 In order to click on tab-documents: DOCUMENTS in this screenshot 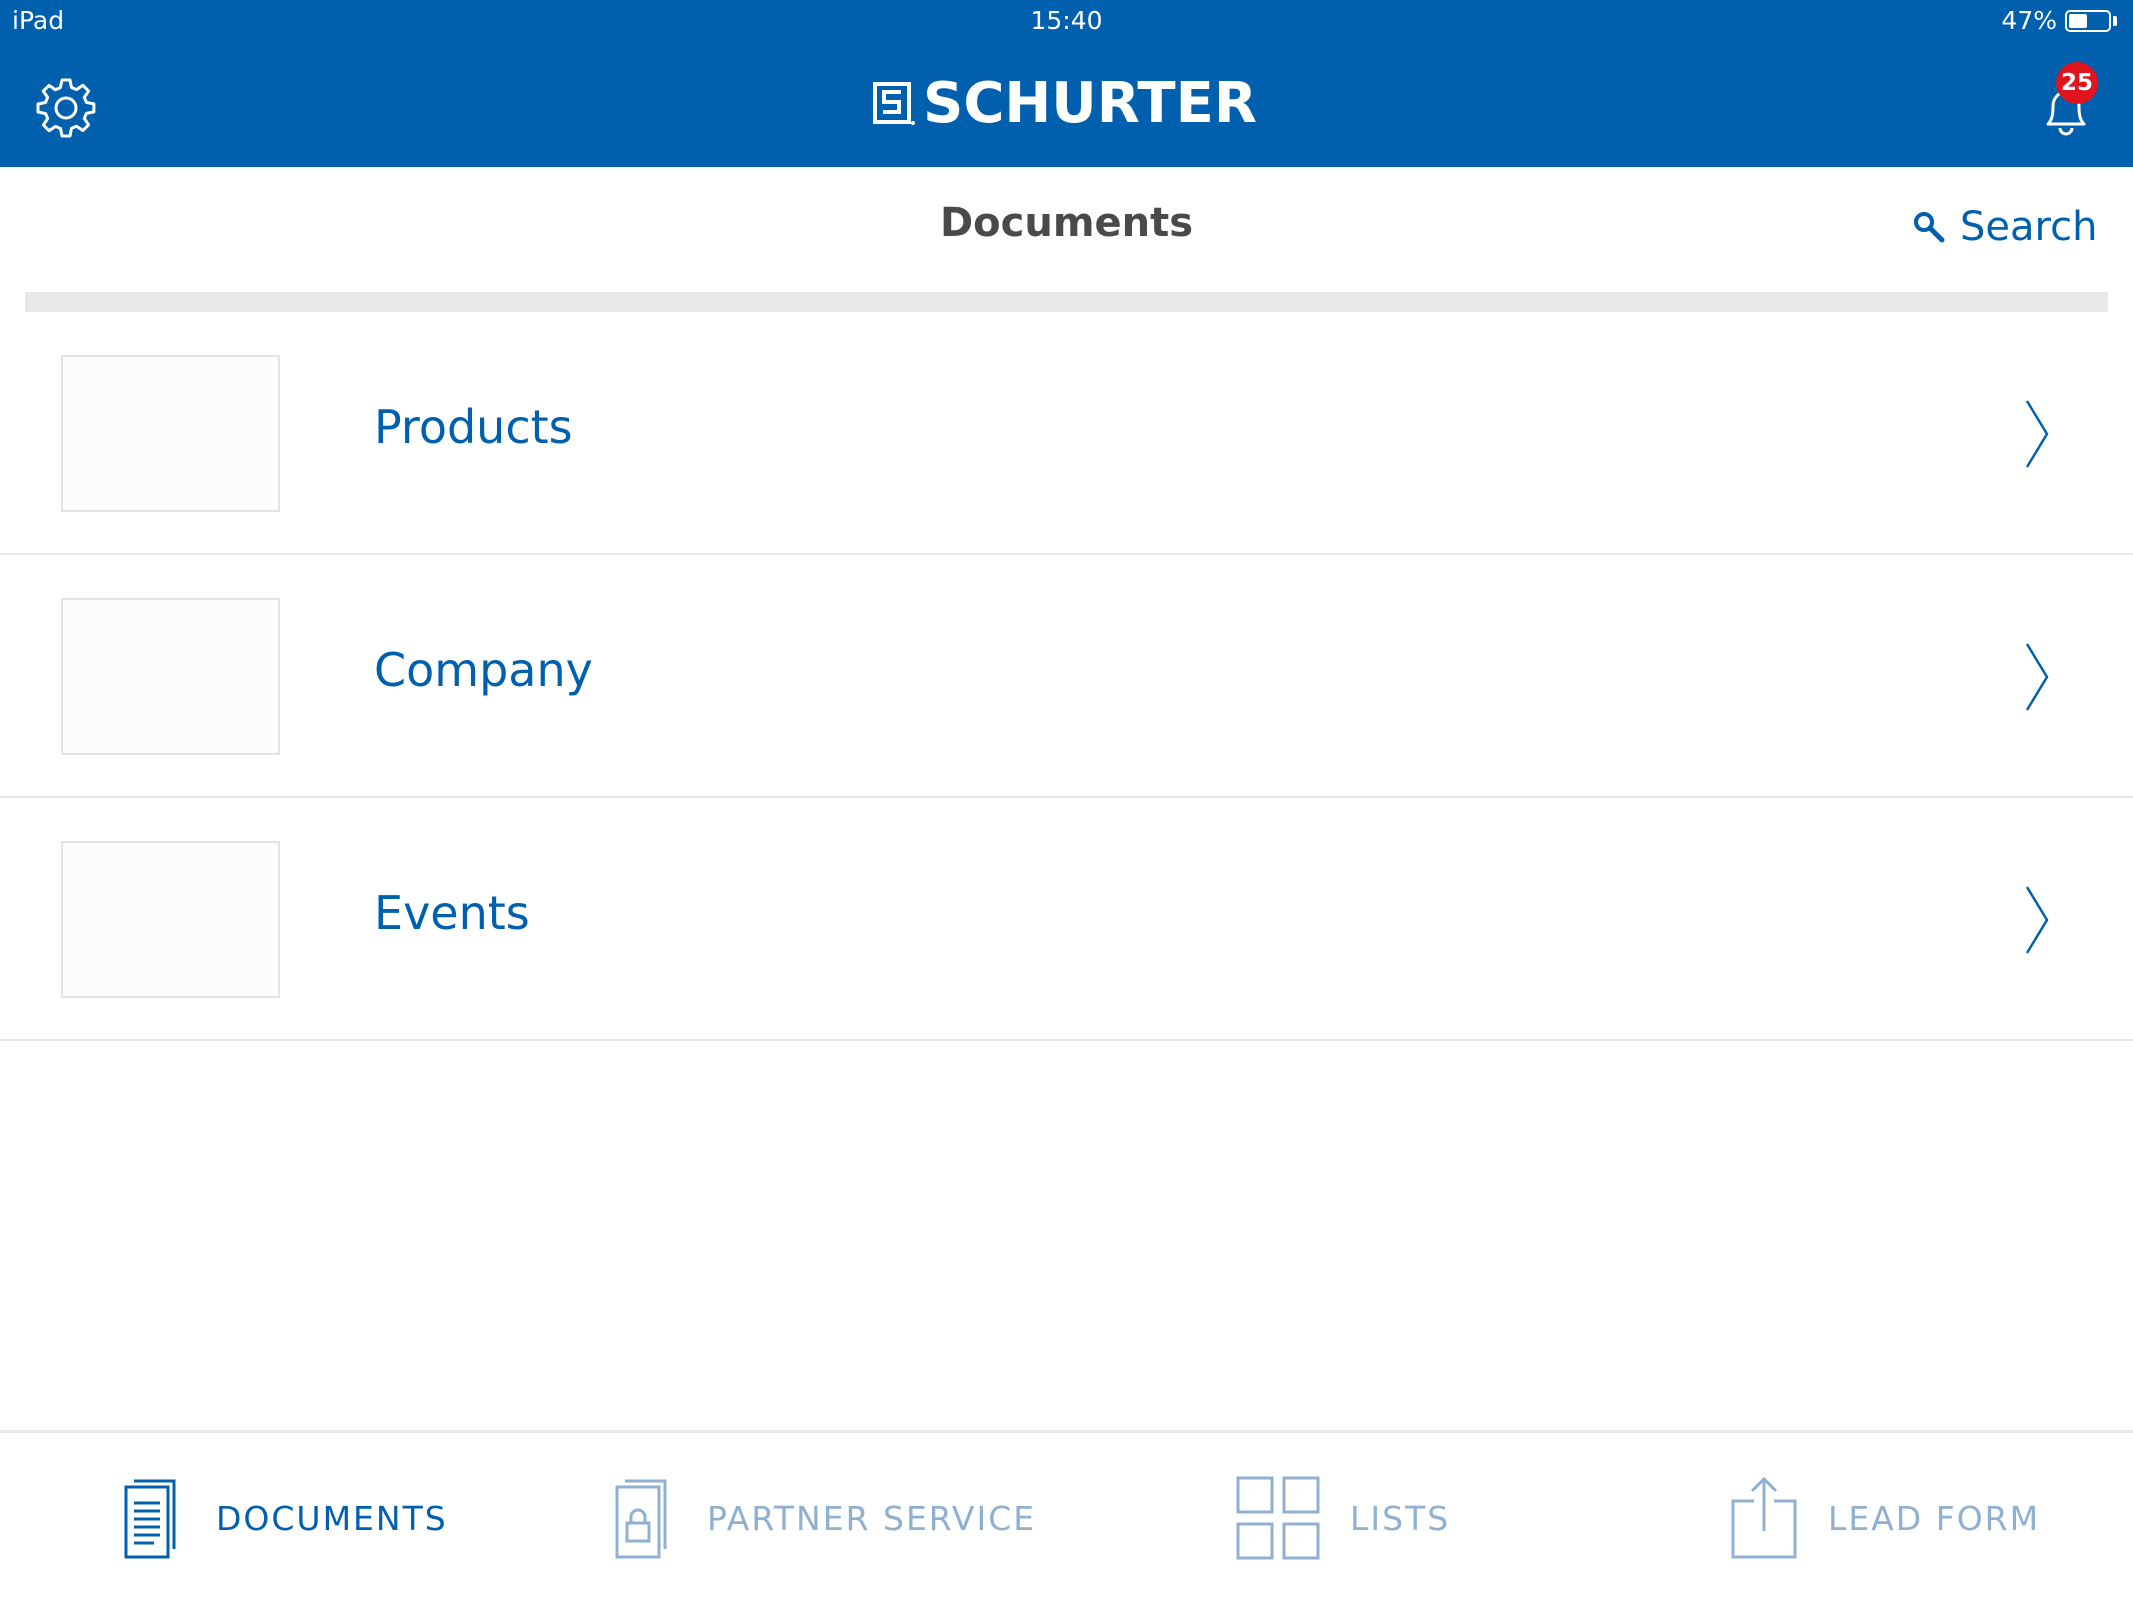, I will do `click(285, 1516)`.